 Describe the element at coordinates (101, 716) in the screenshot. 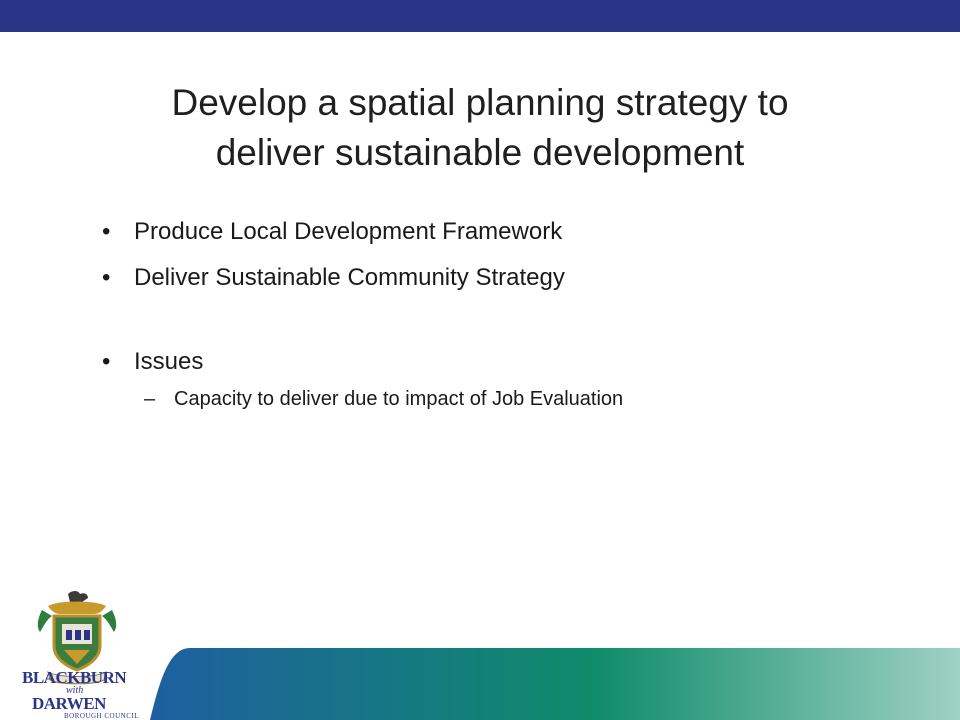

I see `logo-borough-council: BOROUGH COUNCIL` at that location.